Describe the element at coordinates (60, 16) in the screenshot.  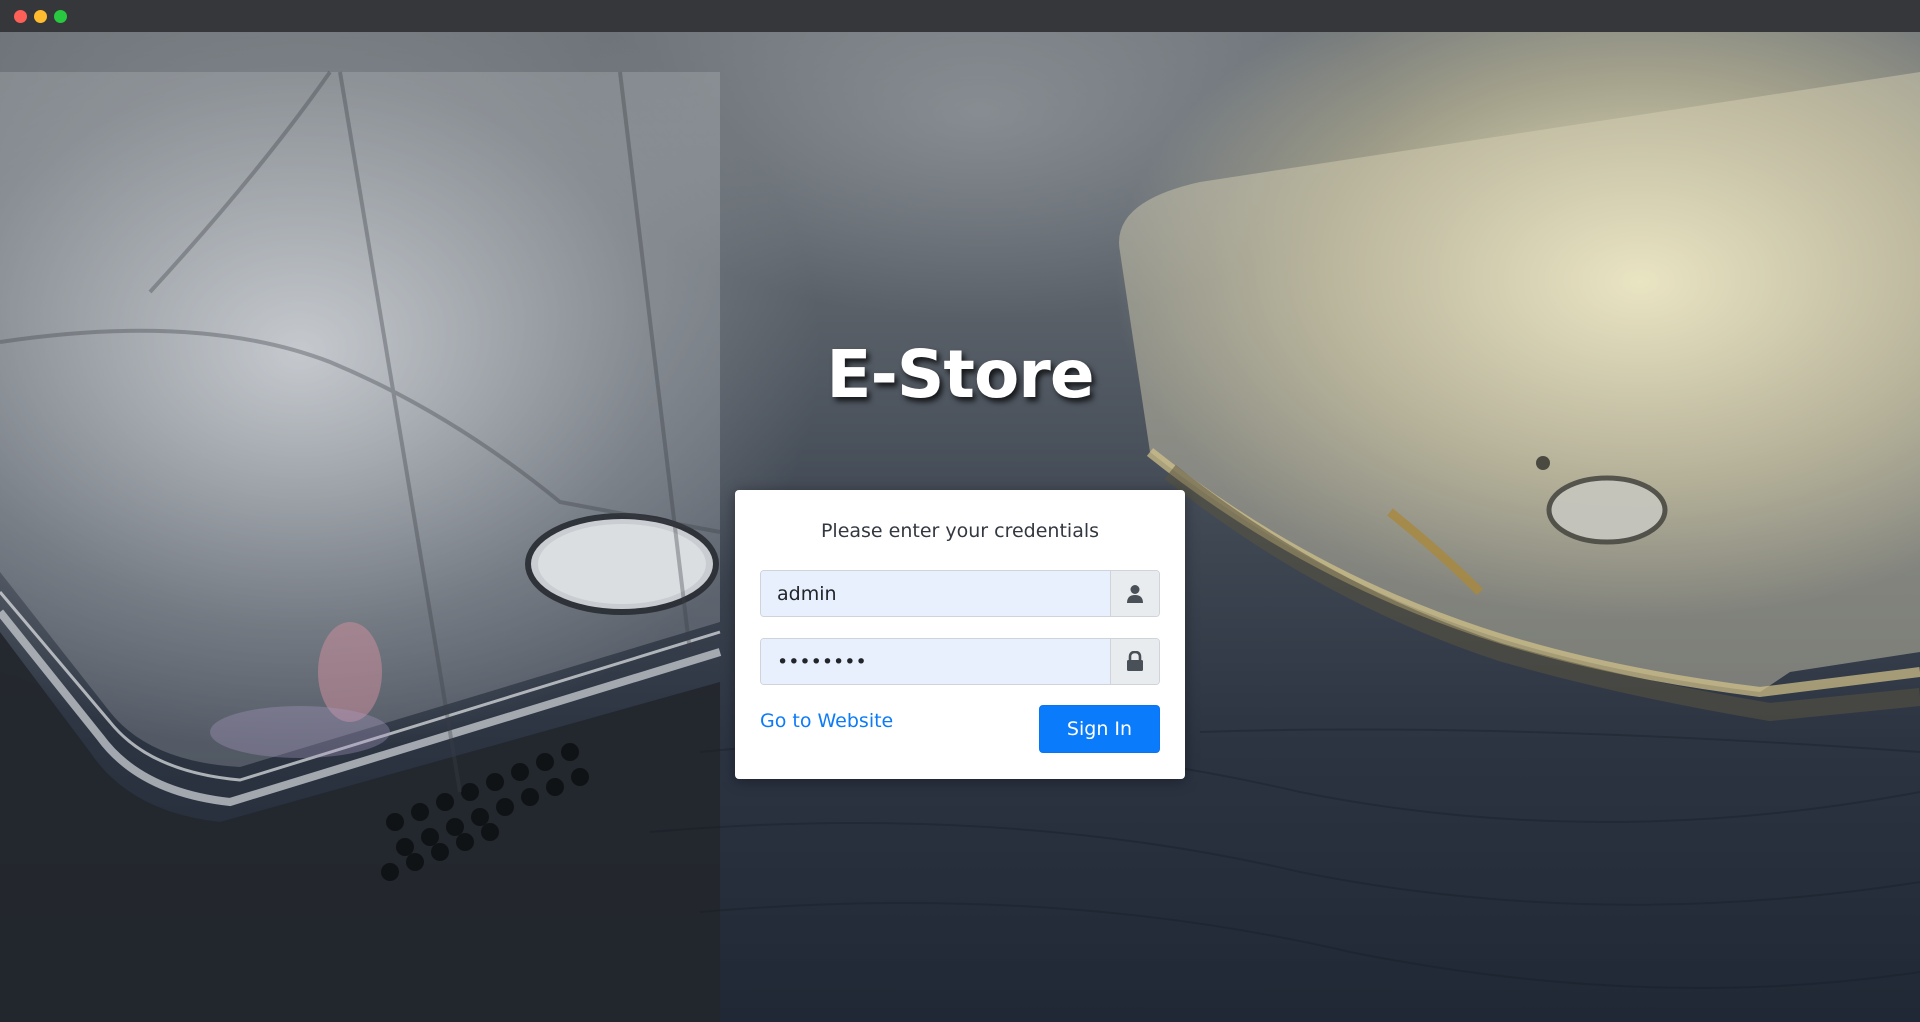
I see `window-maximize-button` at that location.